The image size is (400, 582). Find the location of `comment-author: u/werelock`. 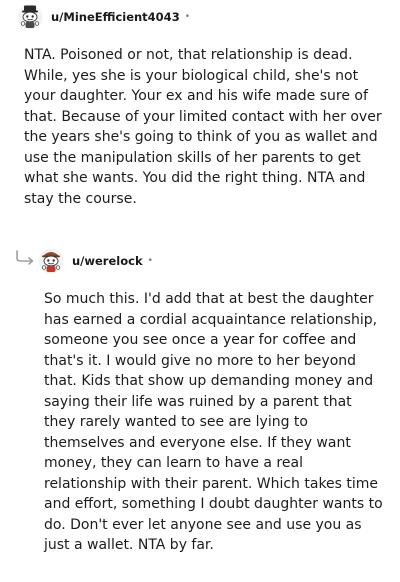

comment-author: u/werelock is located at coordinates (107, 261).